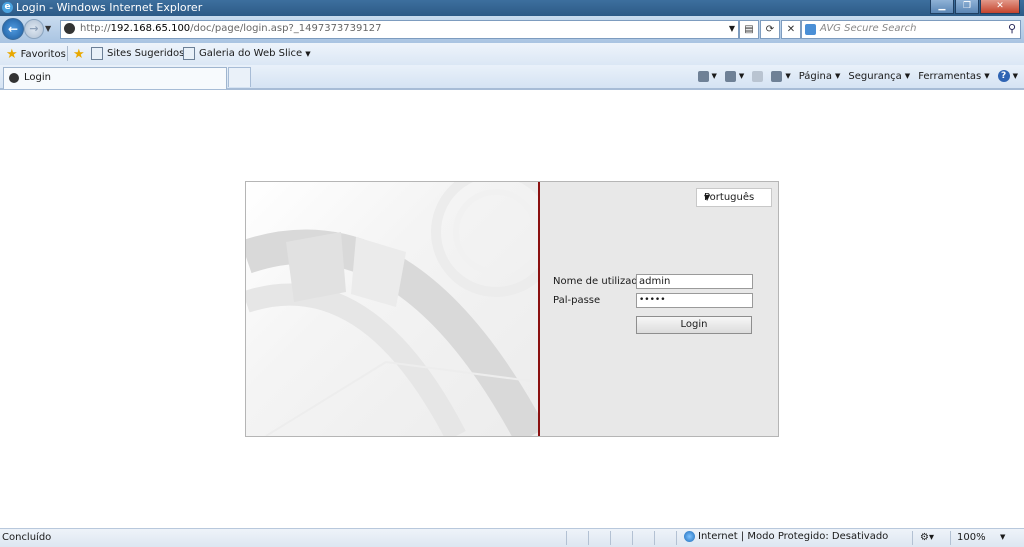 This screenshot has height=547, width=1024. I want to click on protected-mode-icon: ⚙▾, so click(927, 537).